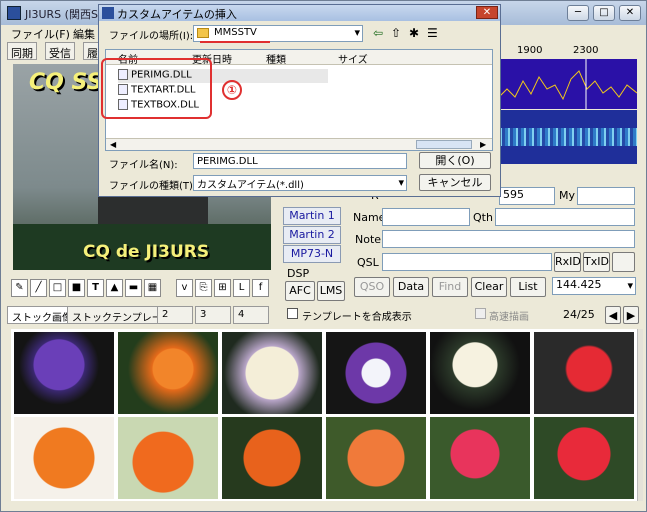 This screenshot has height=512, width=647. What do you see at coordinates (260, 288) in the screenshot?
I see `f-tool-icon: f` at bounding box center [260, 288].